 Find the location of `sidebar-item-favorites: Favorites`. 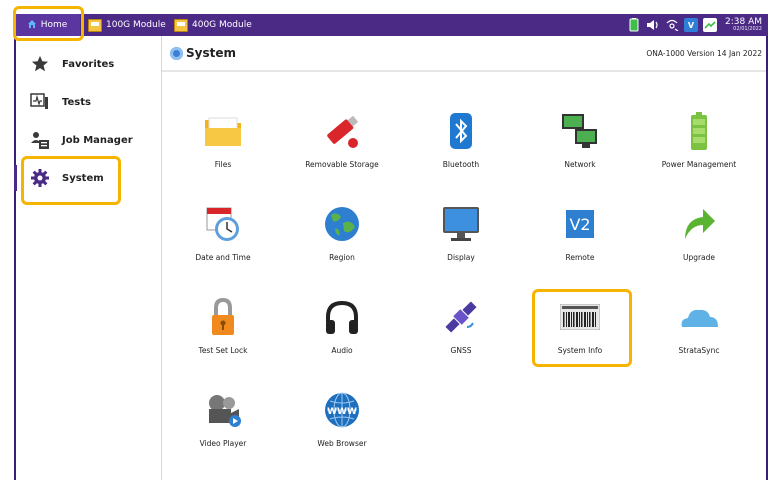

sidebar-item-favorites: Favorites is located at coordinates (88, 64).